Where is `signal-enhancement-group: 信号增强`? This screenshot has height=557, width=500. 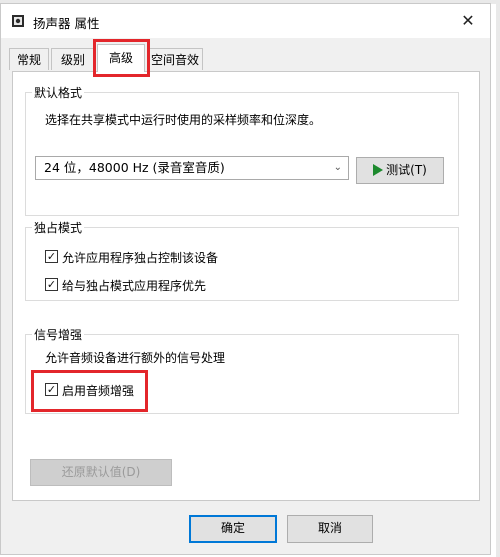
signal-enhancement-group: 信号增强 is located at coordinates (242, 370).